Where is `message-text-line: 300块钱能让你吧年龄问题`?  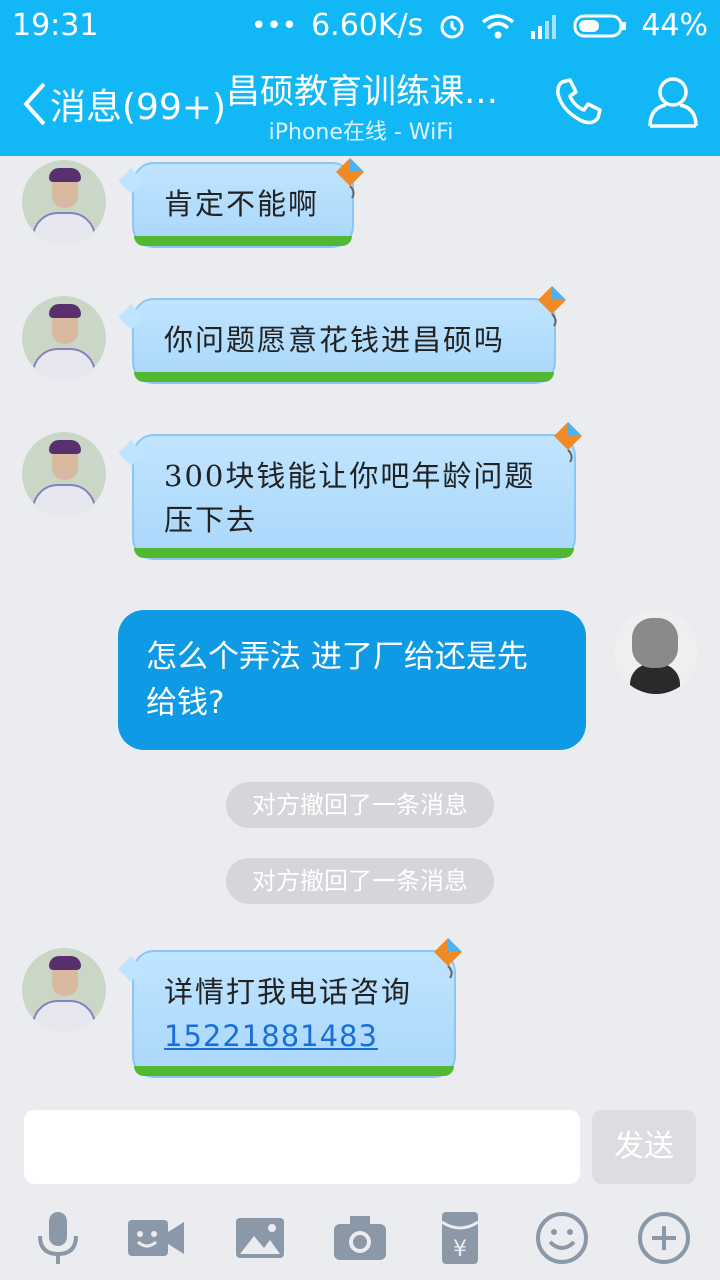 message-text-line: 300块钱能让你吧年龄问题 is located at coordinates (350, 476).